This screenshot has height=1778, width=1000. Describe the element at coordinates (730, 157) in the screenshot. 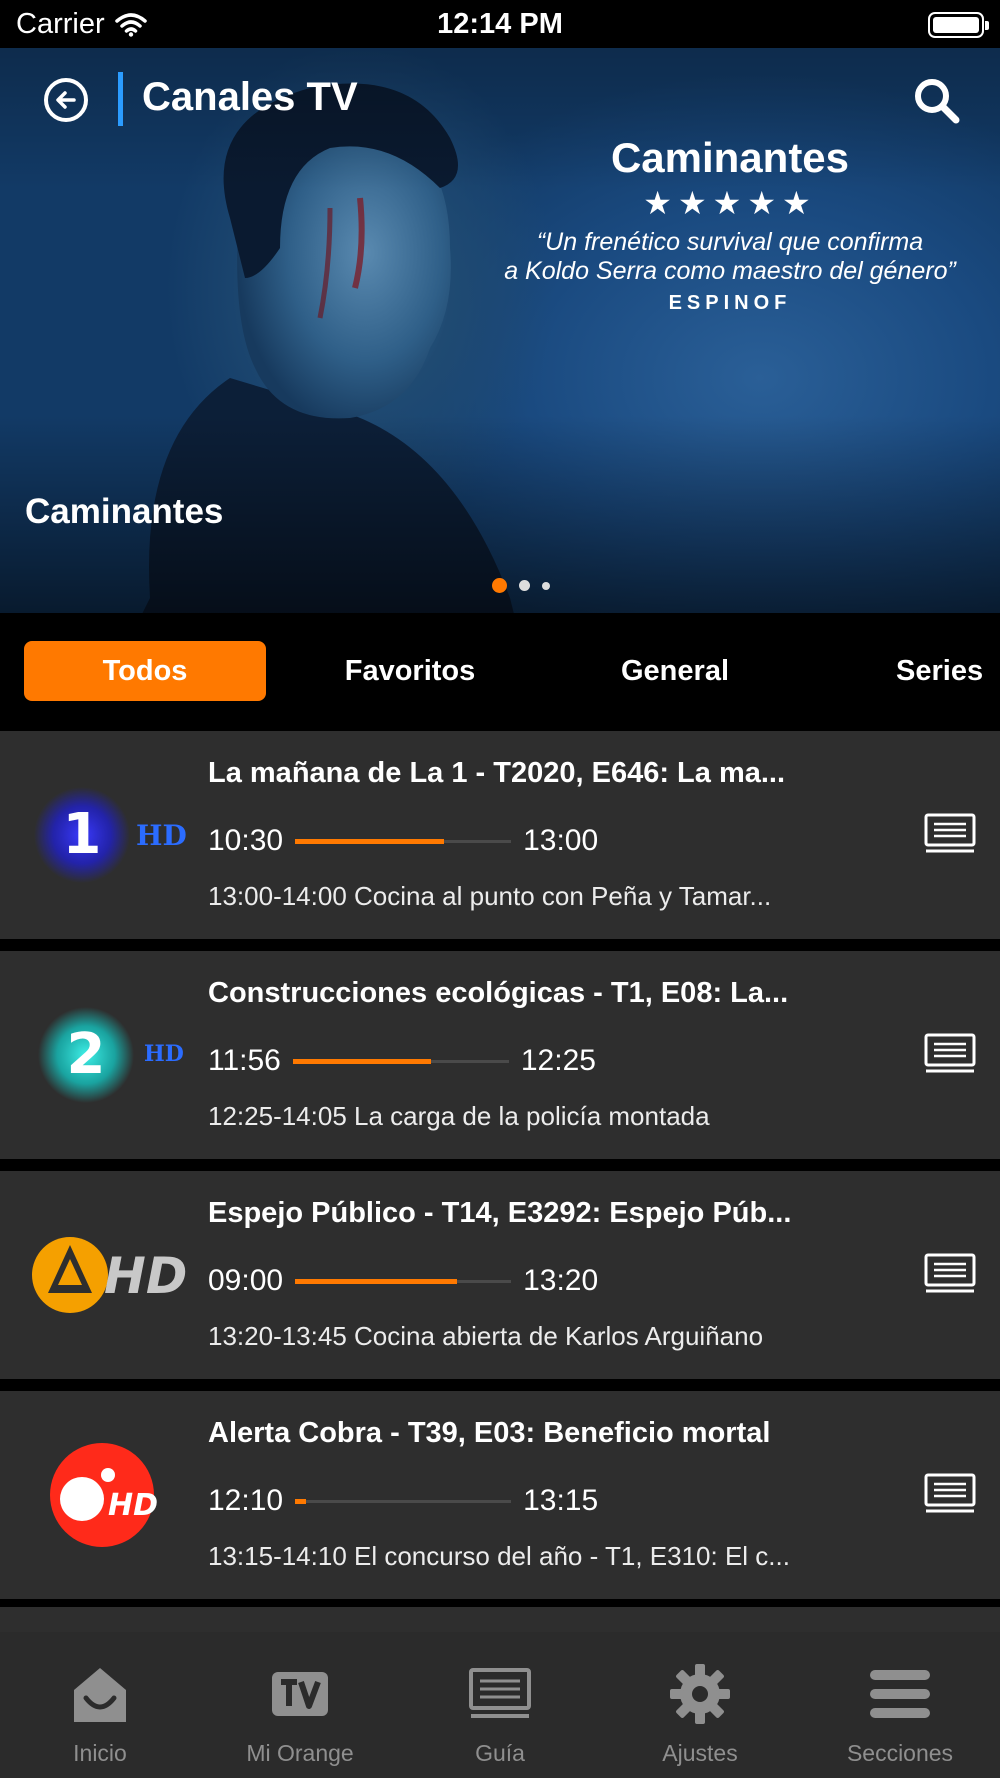

I see `promo-title: Caminantes` at that location.